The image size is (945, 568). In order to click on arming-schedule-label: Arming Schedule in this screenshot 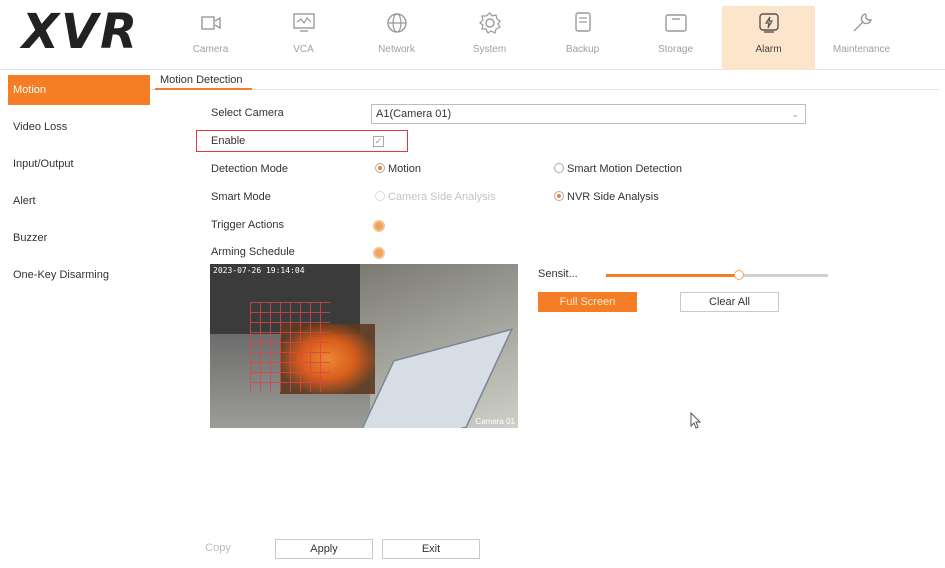, I will do `click(253, 252)`.